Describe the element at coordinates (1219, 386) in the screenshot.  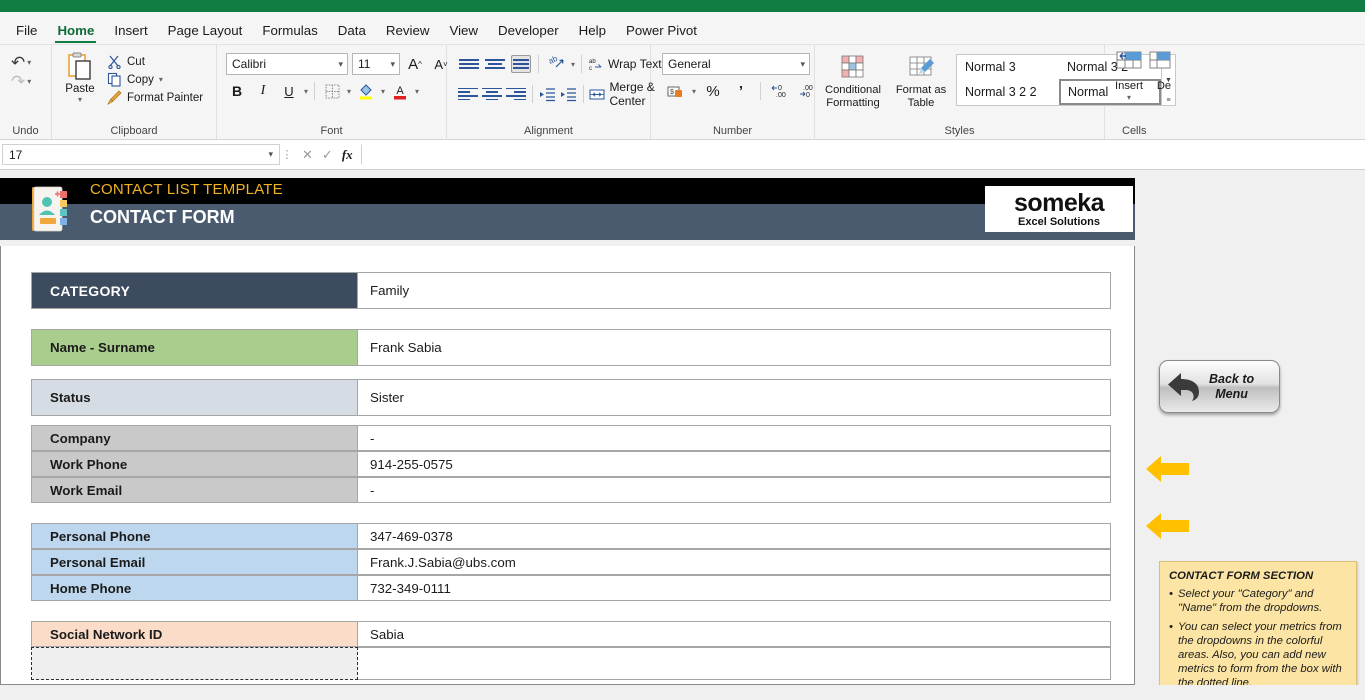
I see `back-to-menu-button: Back to Menu` at that location.